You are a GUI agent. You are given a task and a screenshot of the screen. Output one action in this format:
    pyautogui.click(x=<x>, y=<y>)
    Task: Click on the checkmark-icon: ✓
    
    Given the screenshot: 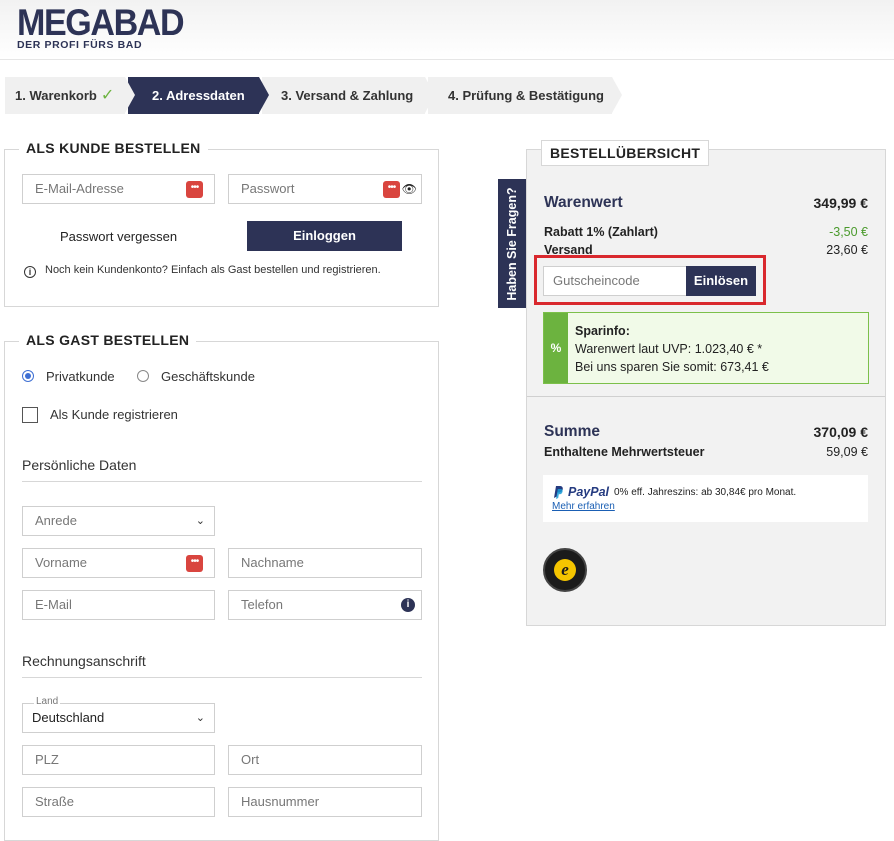 What is the action you would take?
    pyautogui.click(x=107, y=95)
    